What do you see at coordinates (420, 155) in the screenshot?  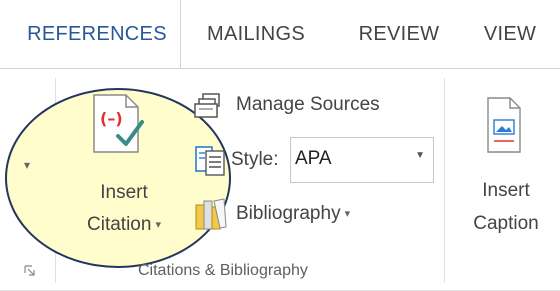 I see `chevron-down-icon: ▼` at bounding box center [420, 155].